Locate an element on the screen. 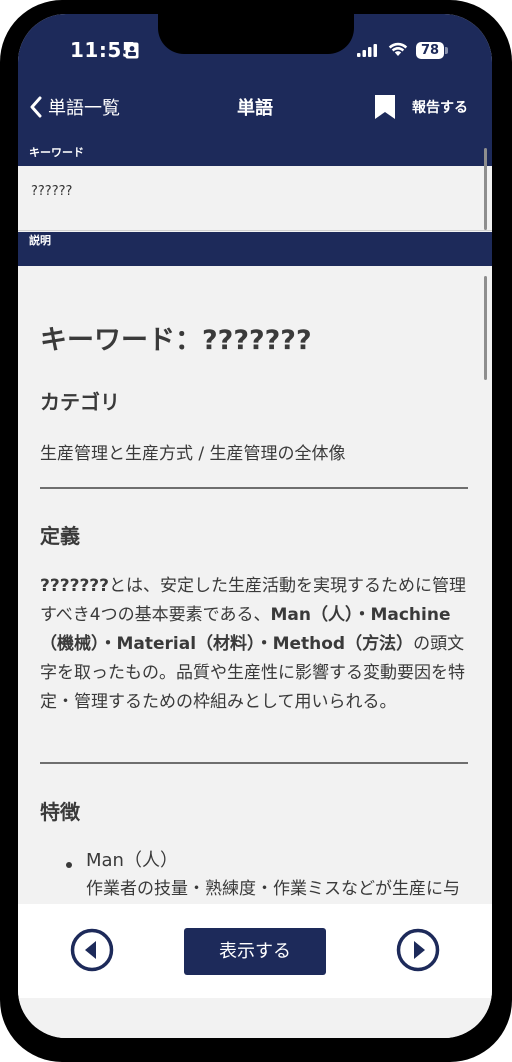 This screenshot has width=512, height=1062. circle-prev-icon is located at coordinates (92, 950).